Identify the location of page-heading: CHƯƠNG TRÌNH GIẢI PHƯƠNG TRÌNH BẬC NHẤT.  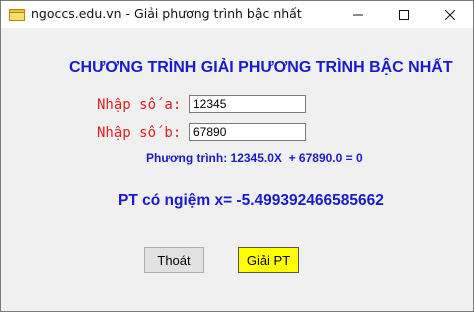
(261, 67).